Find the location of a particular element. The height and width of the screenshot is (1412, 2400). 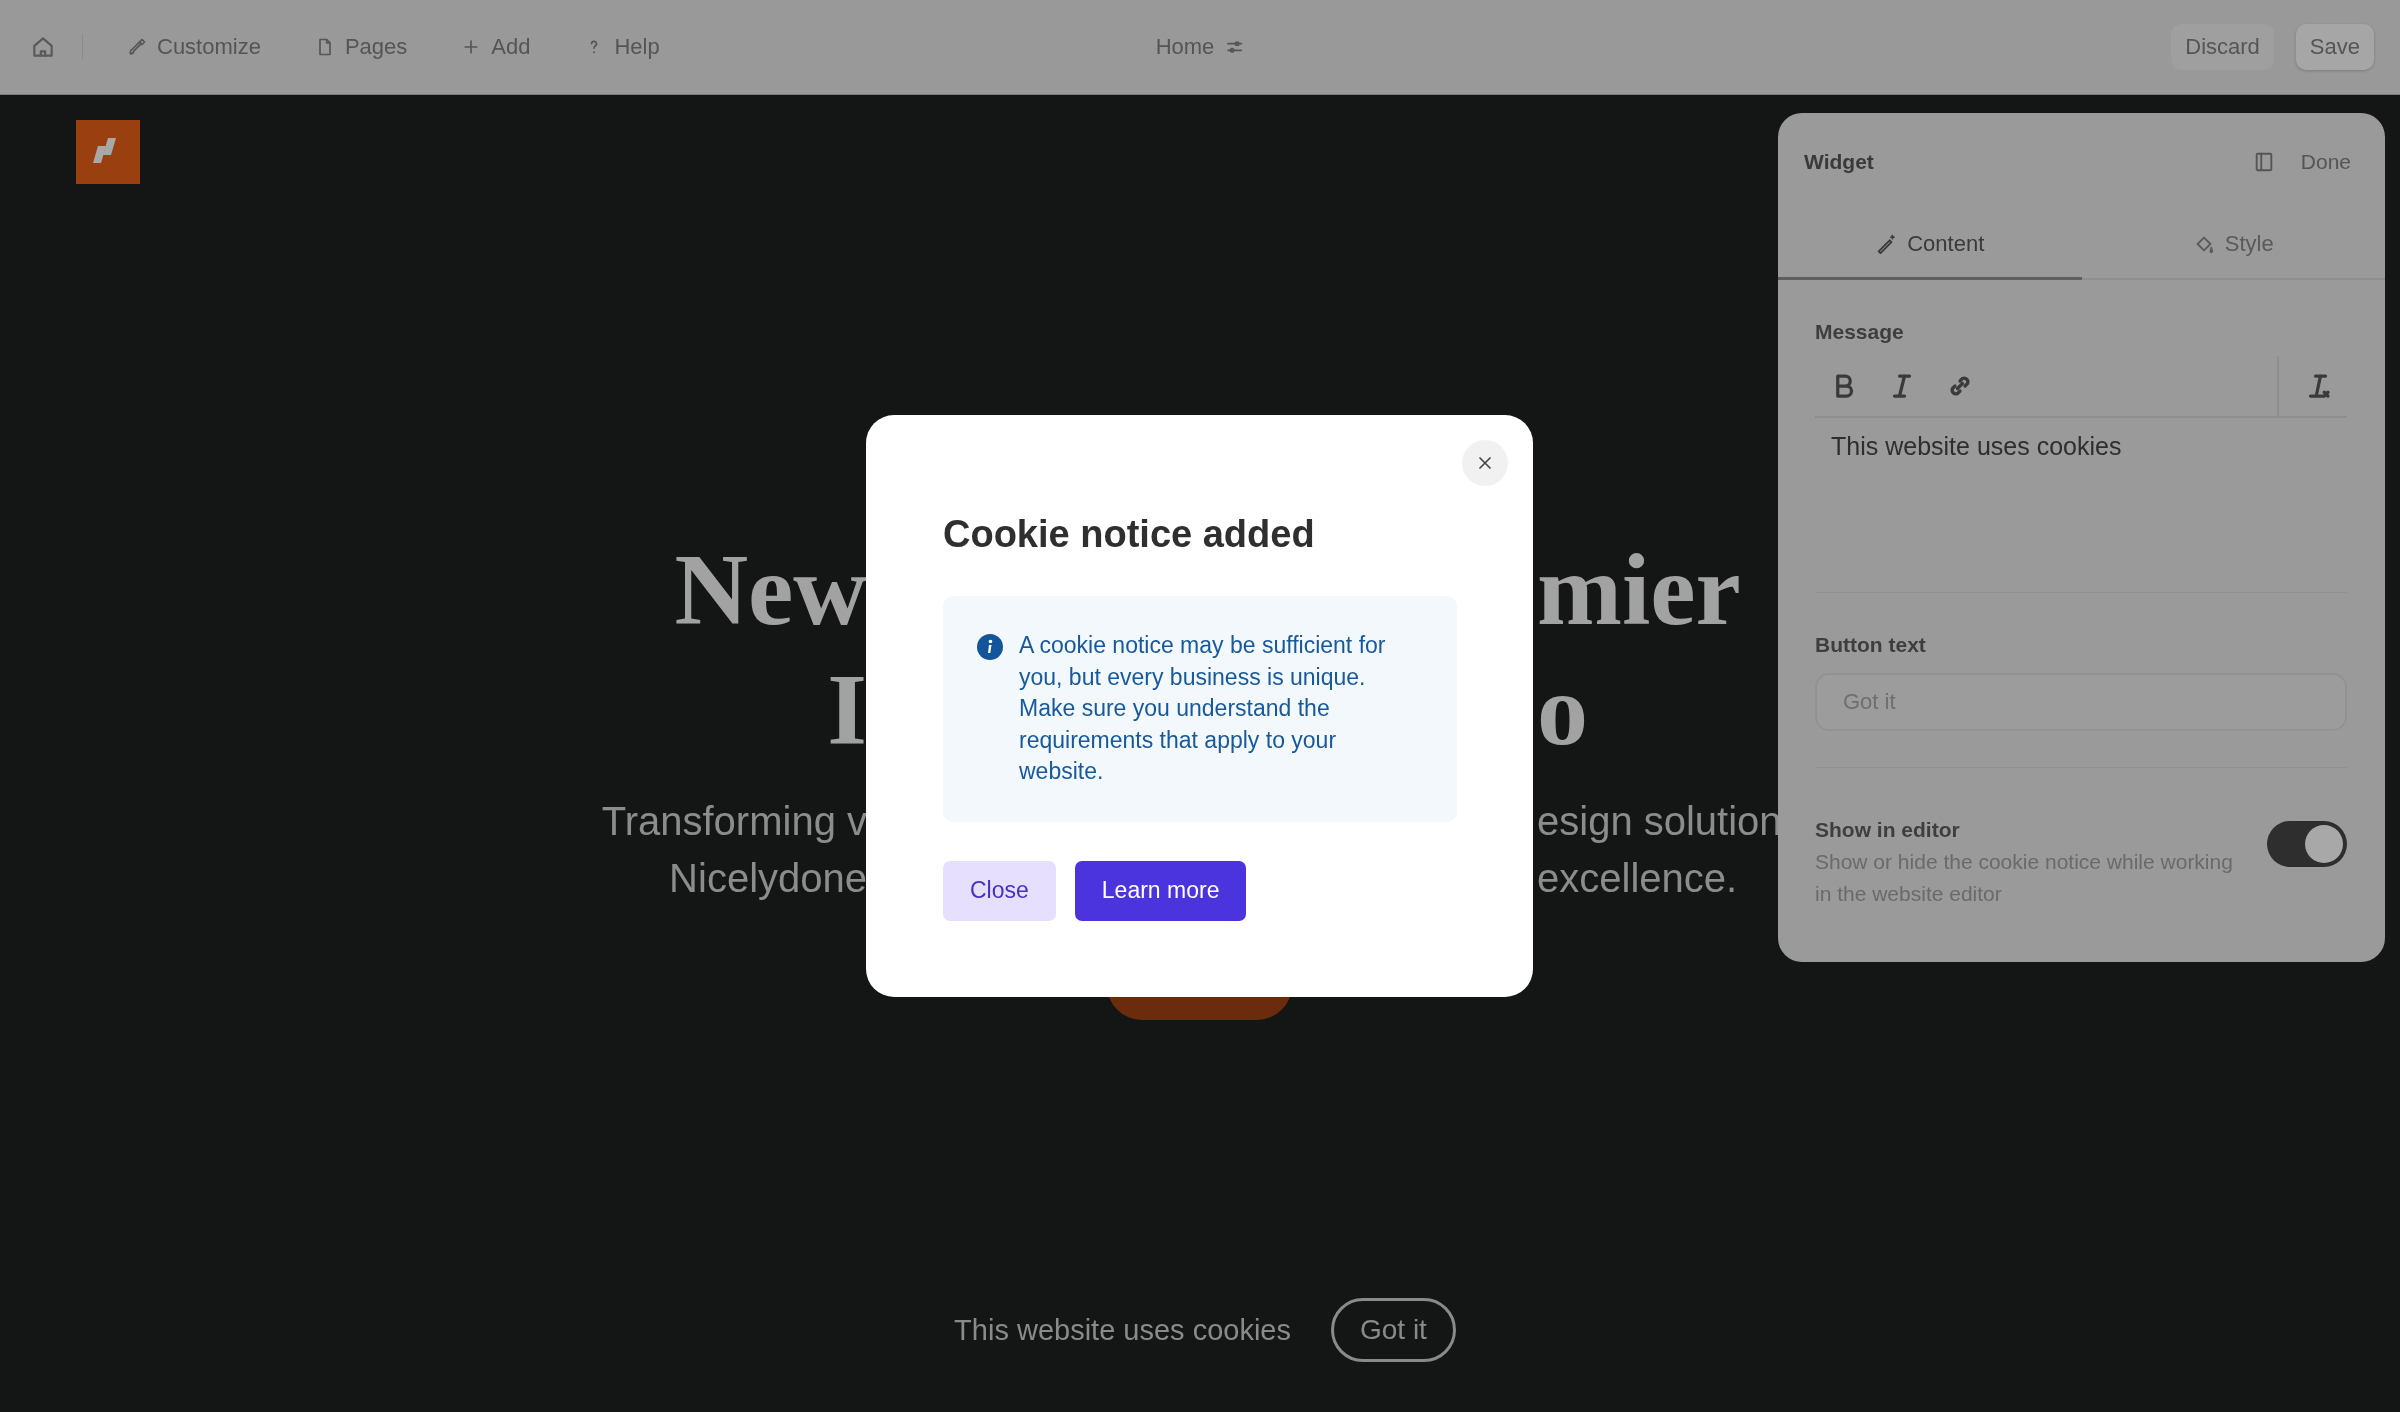

hero-title: New is located at coordinates (770, 589).